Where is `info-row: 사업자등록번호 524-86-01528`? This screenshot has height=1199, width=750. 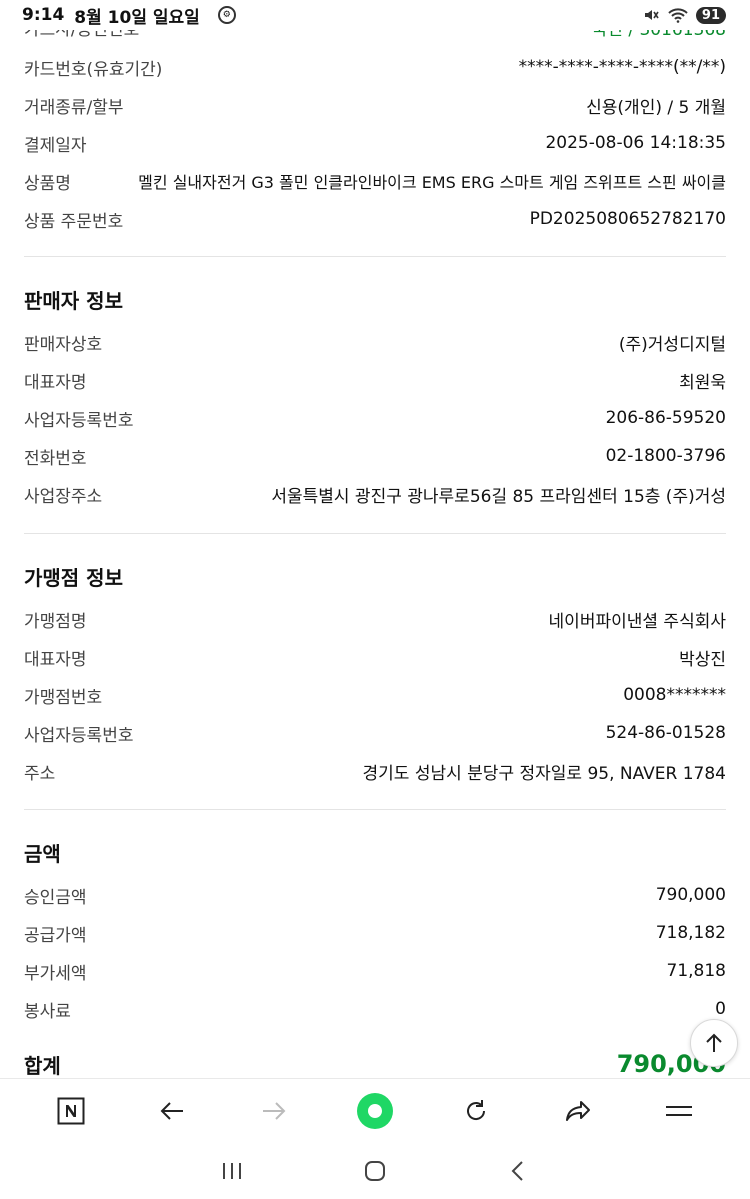 info-row: 사업자등록번호 524-86-01528 is located at coordinates (375, 733).